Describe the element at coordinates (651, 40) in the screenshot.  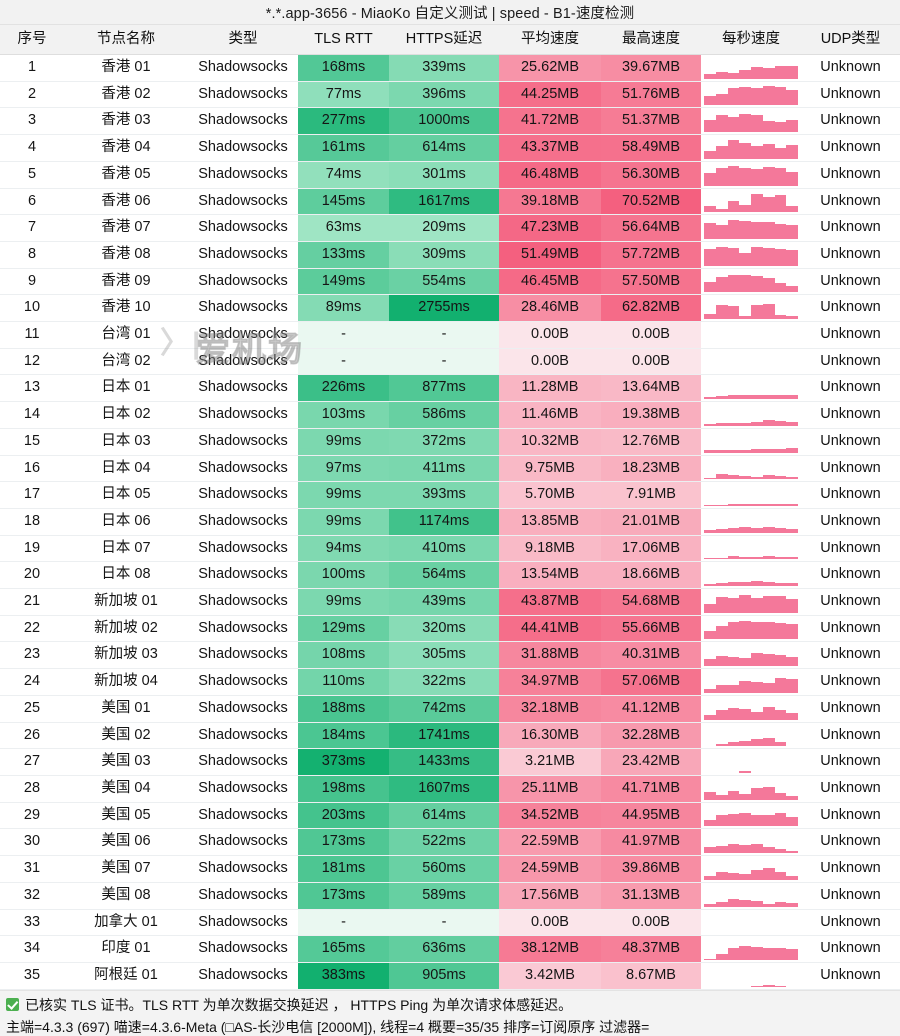
I see `column-header-max: 最高速度` at that location.